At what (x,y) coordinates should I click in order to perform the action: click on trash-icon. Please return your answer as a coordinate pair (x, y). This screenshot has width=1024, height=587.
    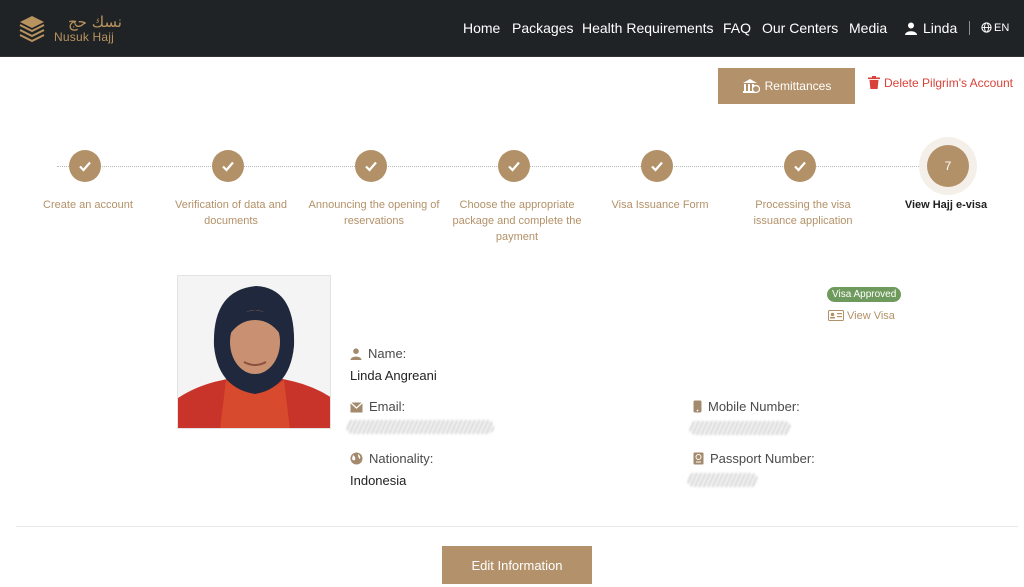
    Looking at the image, I should click on (874, 82).